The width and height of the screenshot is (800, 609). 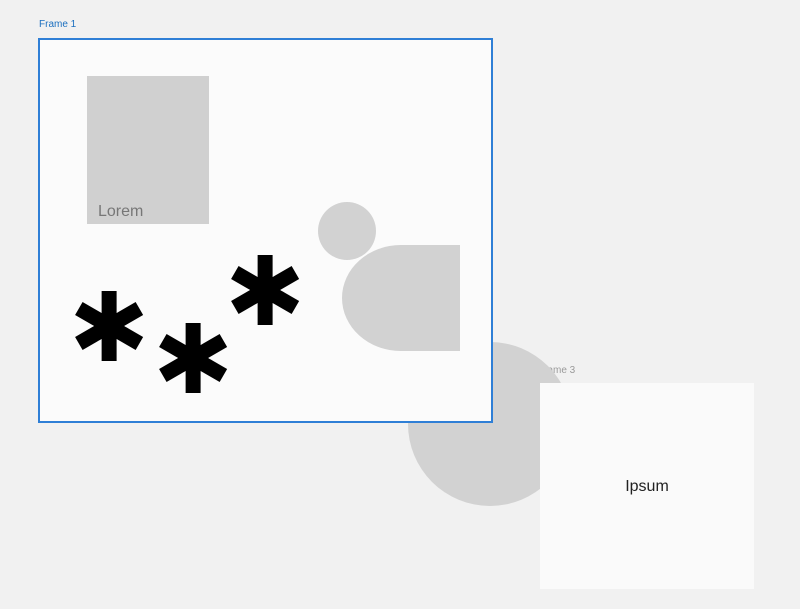 What do you see at coordinates (347, 231) in the screenshot?
I see `small-circle-shape` at bounding box center [347, 231].